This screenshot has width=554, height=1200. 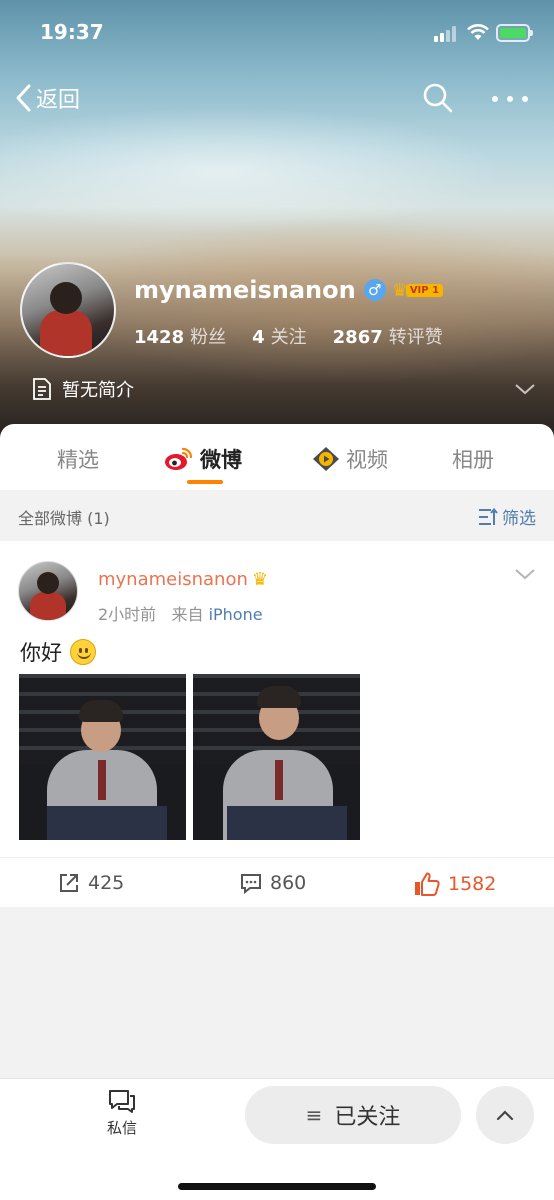 What do you see at coordinates (314, 1115) in the screenshot?
I see `menu-icon: ≡` at bounding box center [314, 1115].